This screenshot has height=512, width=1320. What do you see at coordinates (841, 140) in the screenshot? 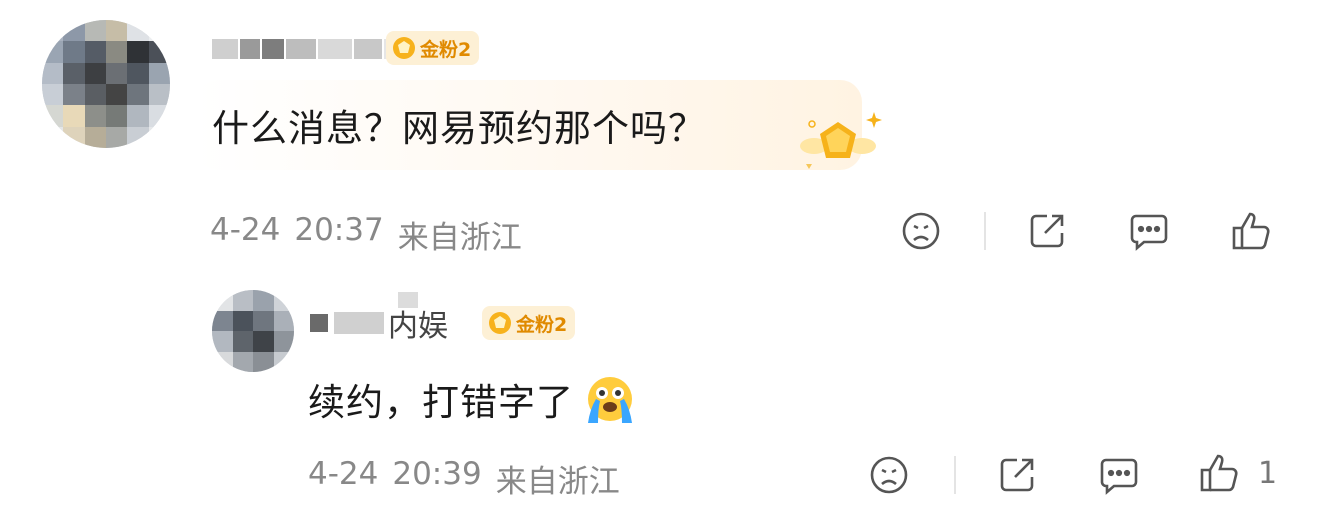
I see `fan-bubble-decoration-icon` at bounding box center [841, 140].